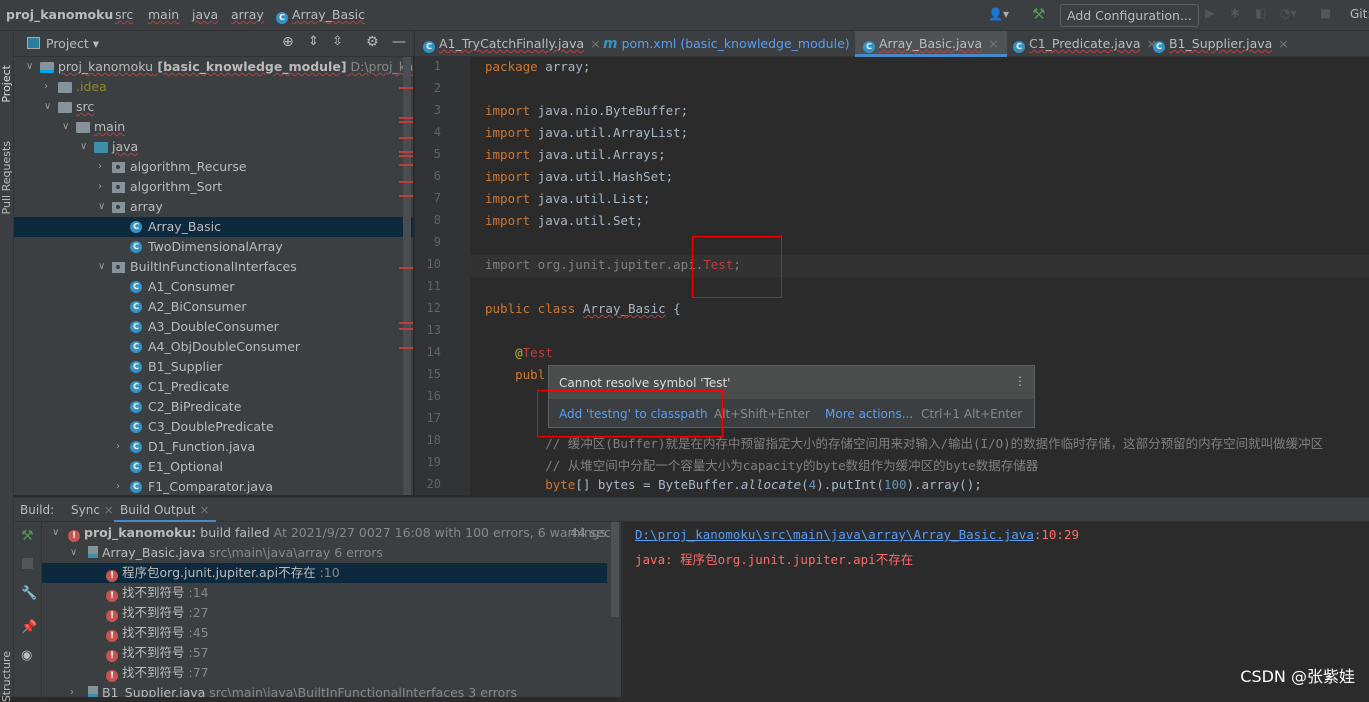 The width and height of the screenshot is (1369, 702). What do you see at coordinates (734, 44) in the screenshot?
I see `tab-pom: m pom.xml (basic_knowledge_module)×` at bounding box center [734, 44].